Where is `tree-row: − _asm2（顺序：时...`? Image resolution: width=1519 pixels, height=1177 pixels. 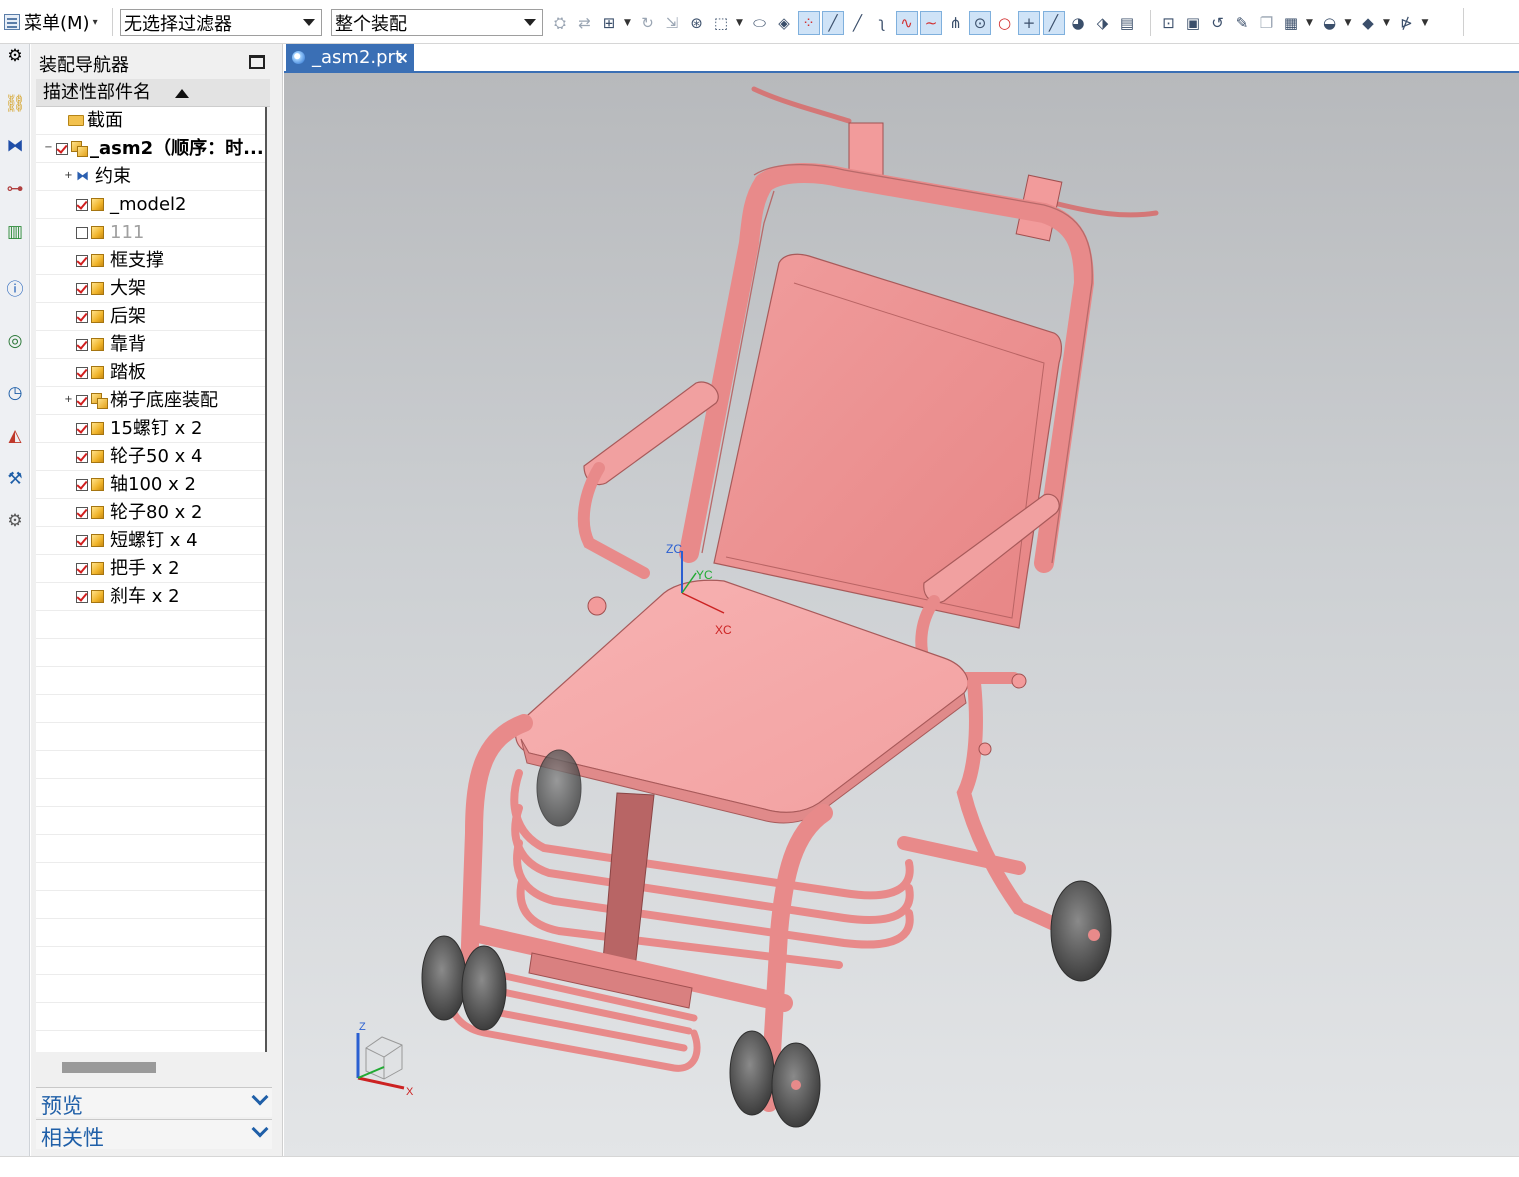
tree-row: − _asm2（顺序：时... is located at coordinates (150, 149).